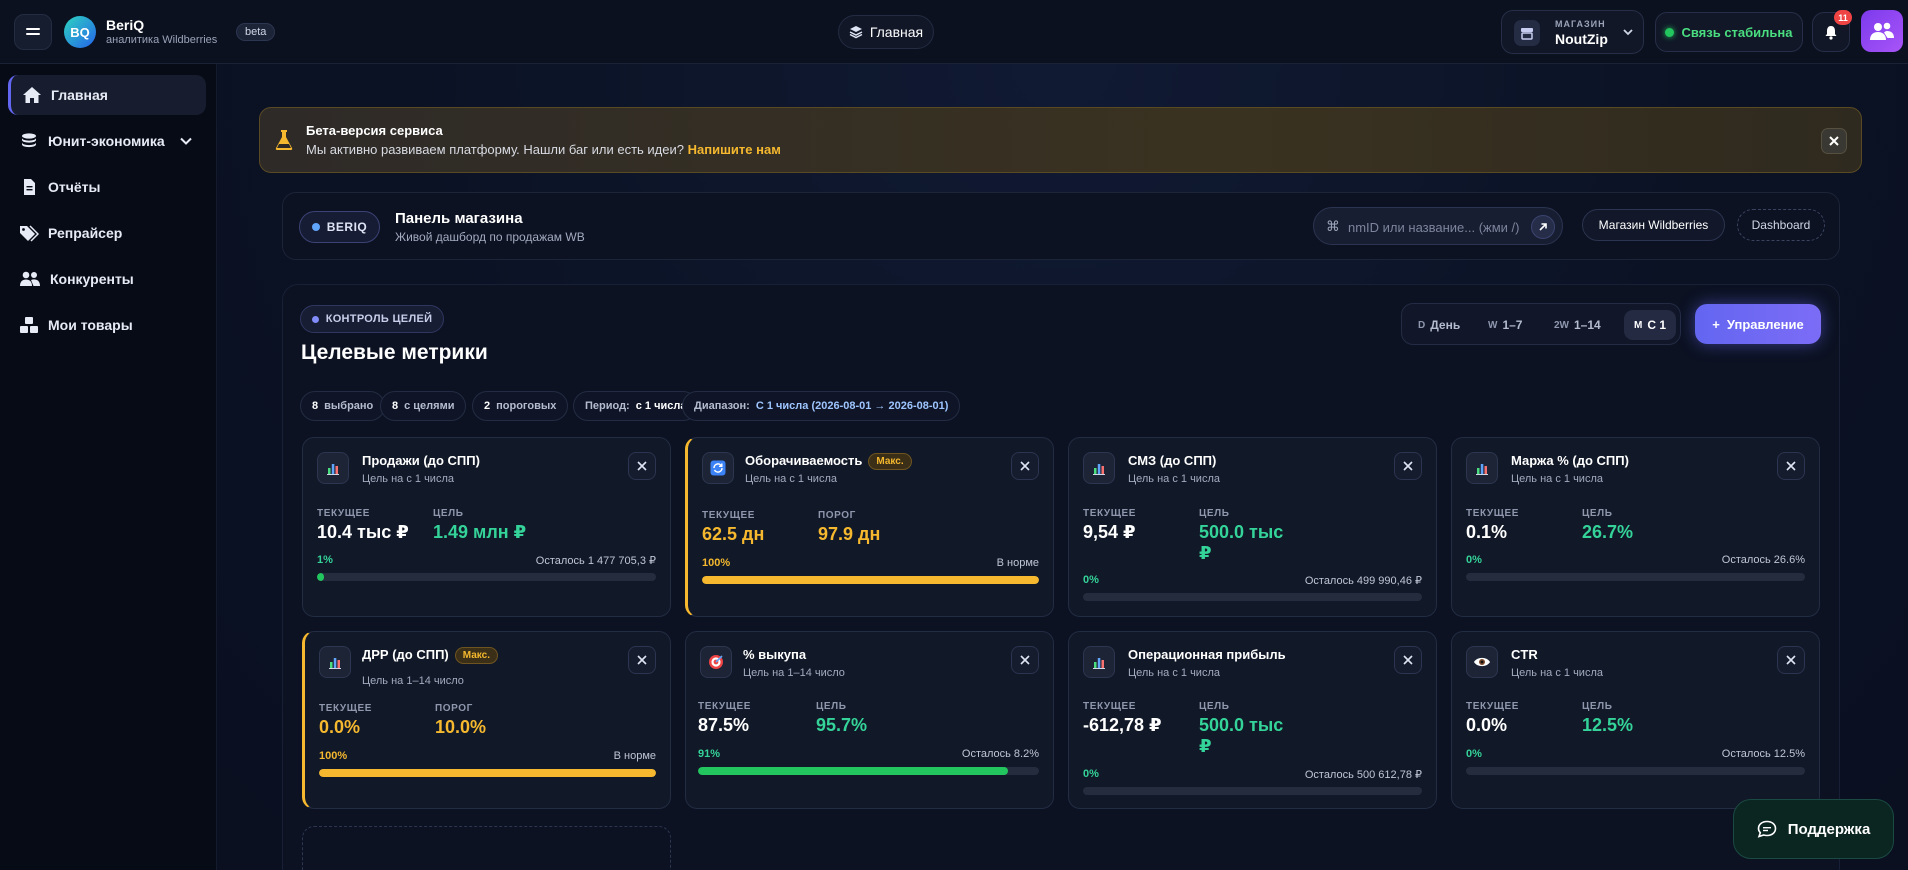 The image size is (1908, 870). What do you see at coordinates (107, 233) in the screenshot?
I see `sidebar-item-repricer: Репрайсер` at bounding box center [107, 233].